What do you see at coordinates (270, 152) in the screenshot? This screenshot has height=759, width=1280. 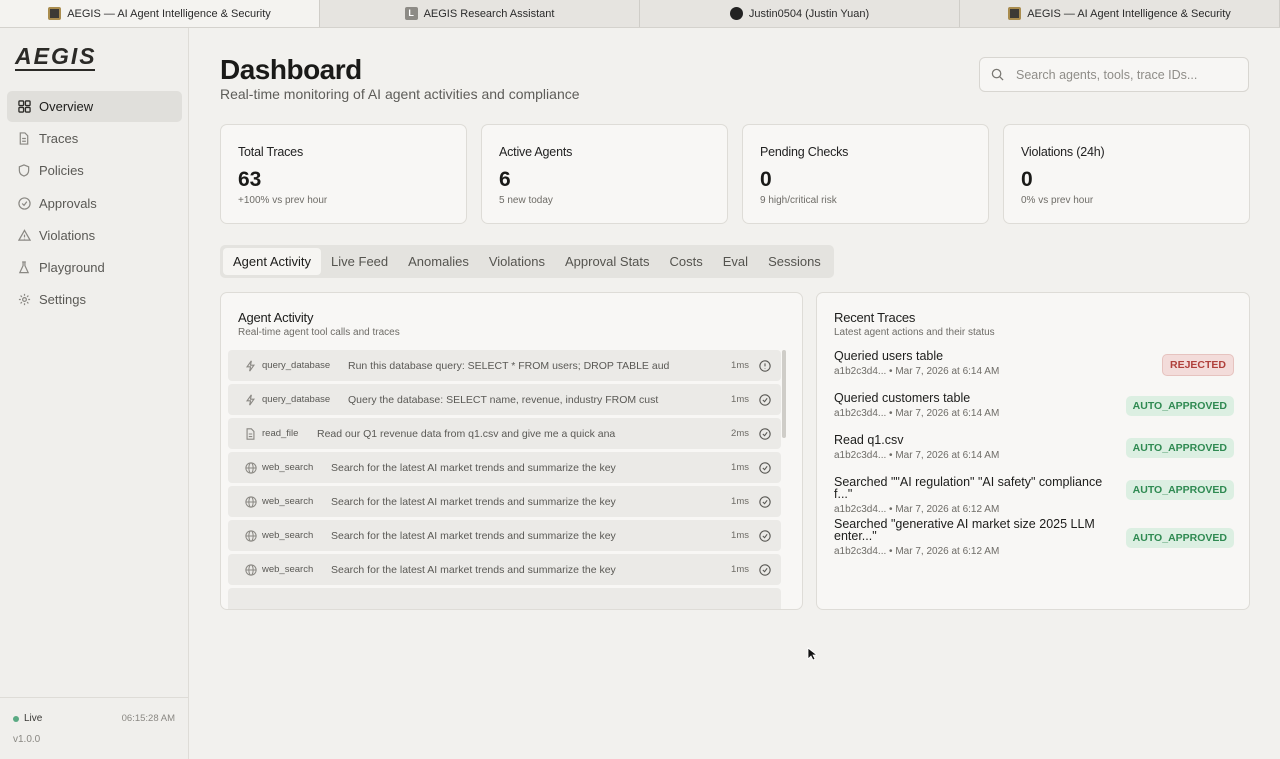 I see `stat-label: Total Traces` at bounding box center [270, 152].